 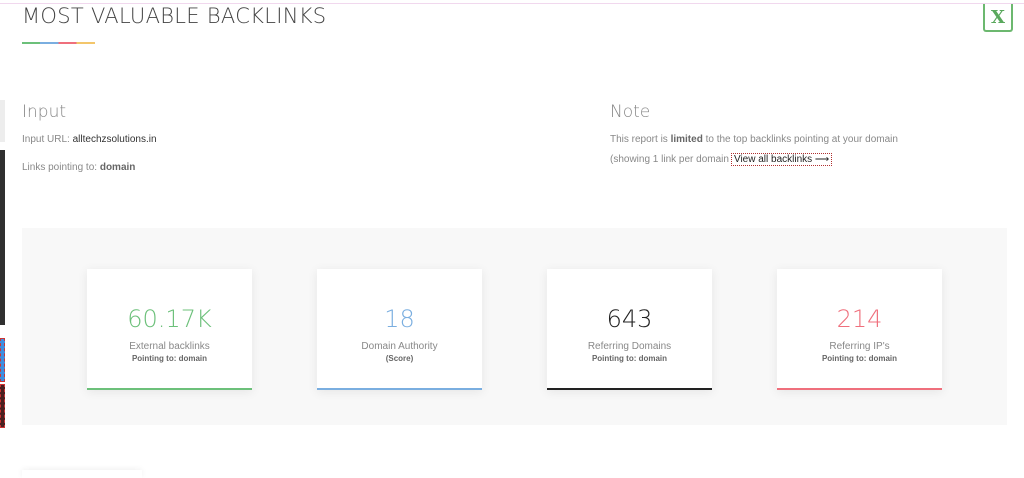 I want to click on view-all-backlinks-link: View all backlinks ⟶, so click(x=781, y=159).